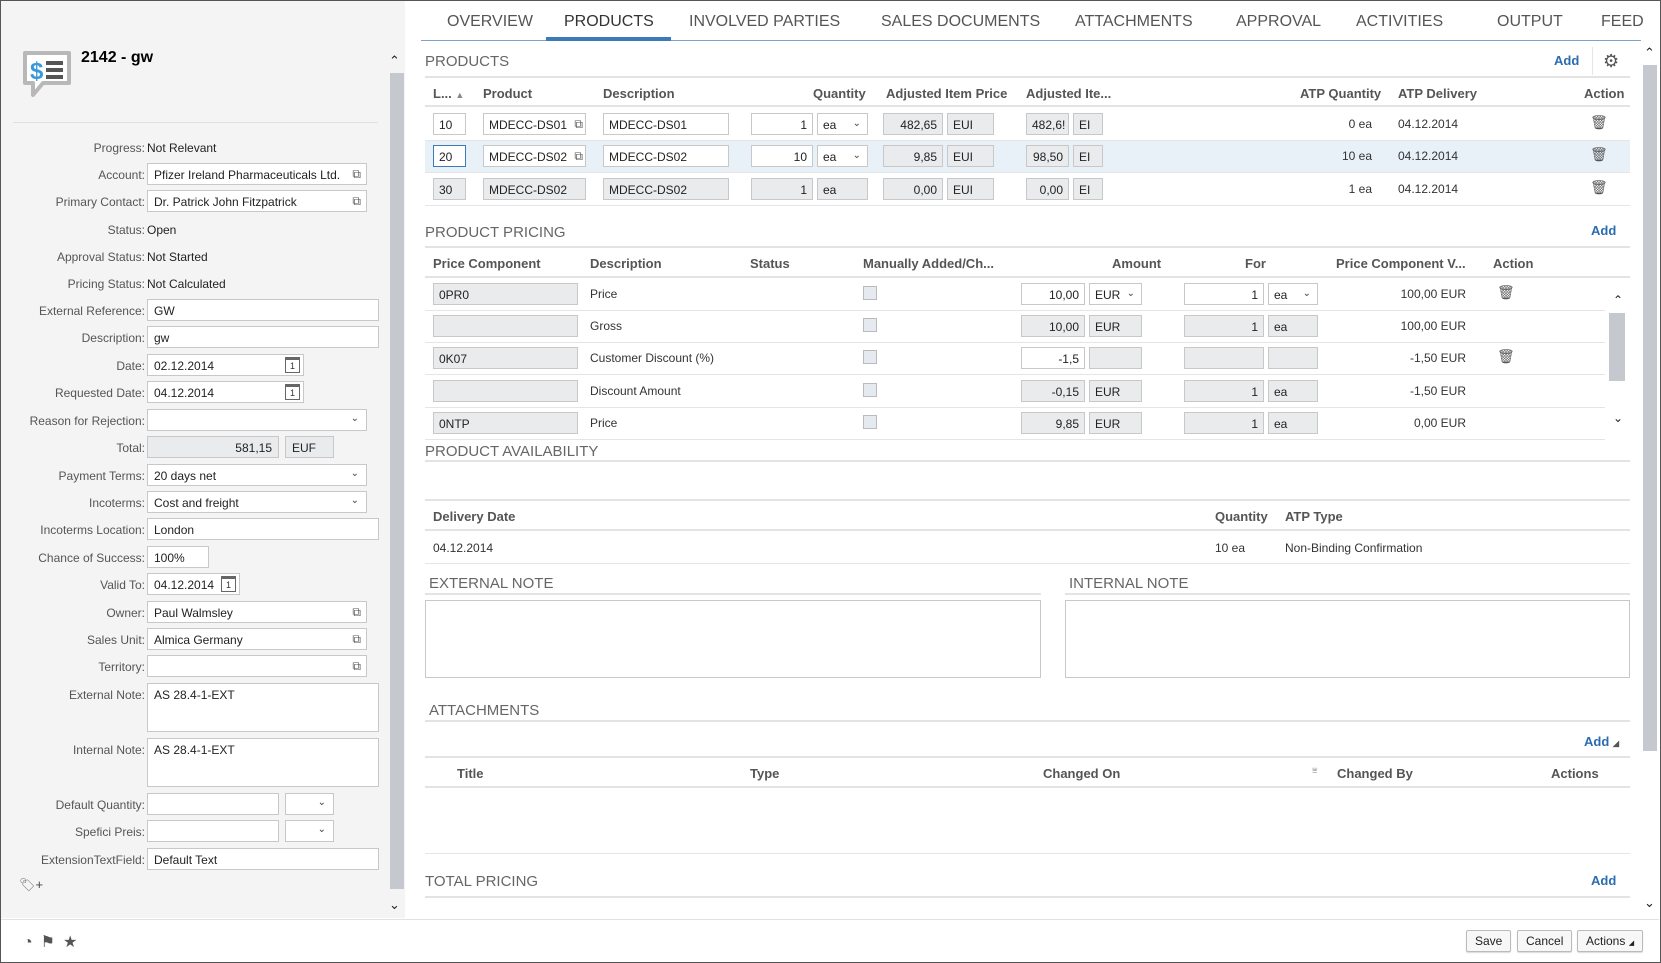 The width and height of the screenshot is (1661, 963). I want to click on tab-involved-parties: INVOLVED PARTIES, so click(764, 22).